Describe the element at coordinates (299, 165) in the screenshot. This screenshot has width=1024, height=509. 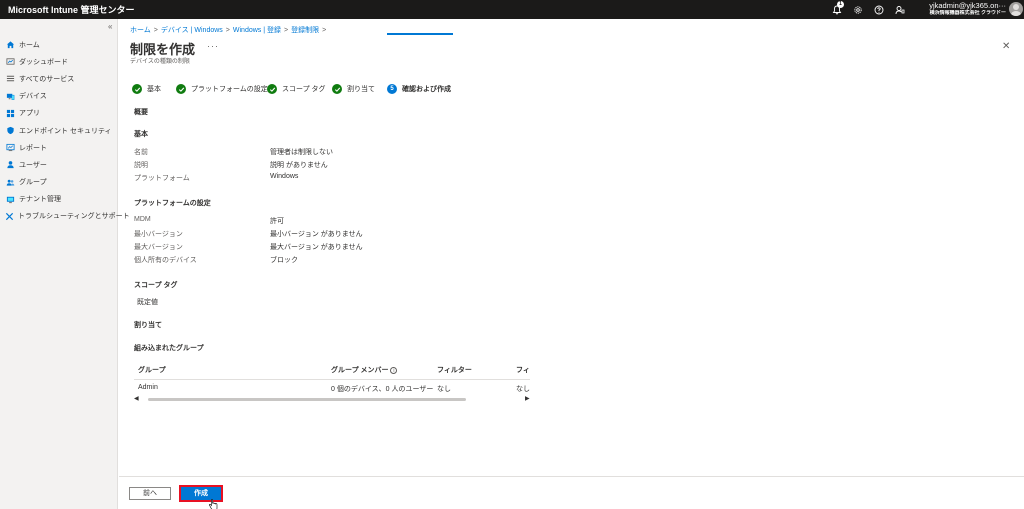
I see `description-value: 説明 がありません` at that location.